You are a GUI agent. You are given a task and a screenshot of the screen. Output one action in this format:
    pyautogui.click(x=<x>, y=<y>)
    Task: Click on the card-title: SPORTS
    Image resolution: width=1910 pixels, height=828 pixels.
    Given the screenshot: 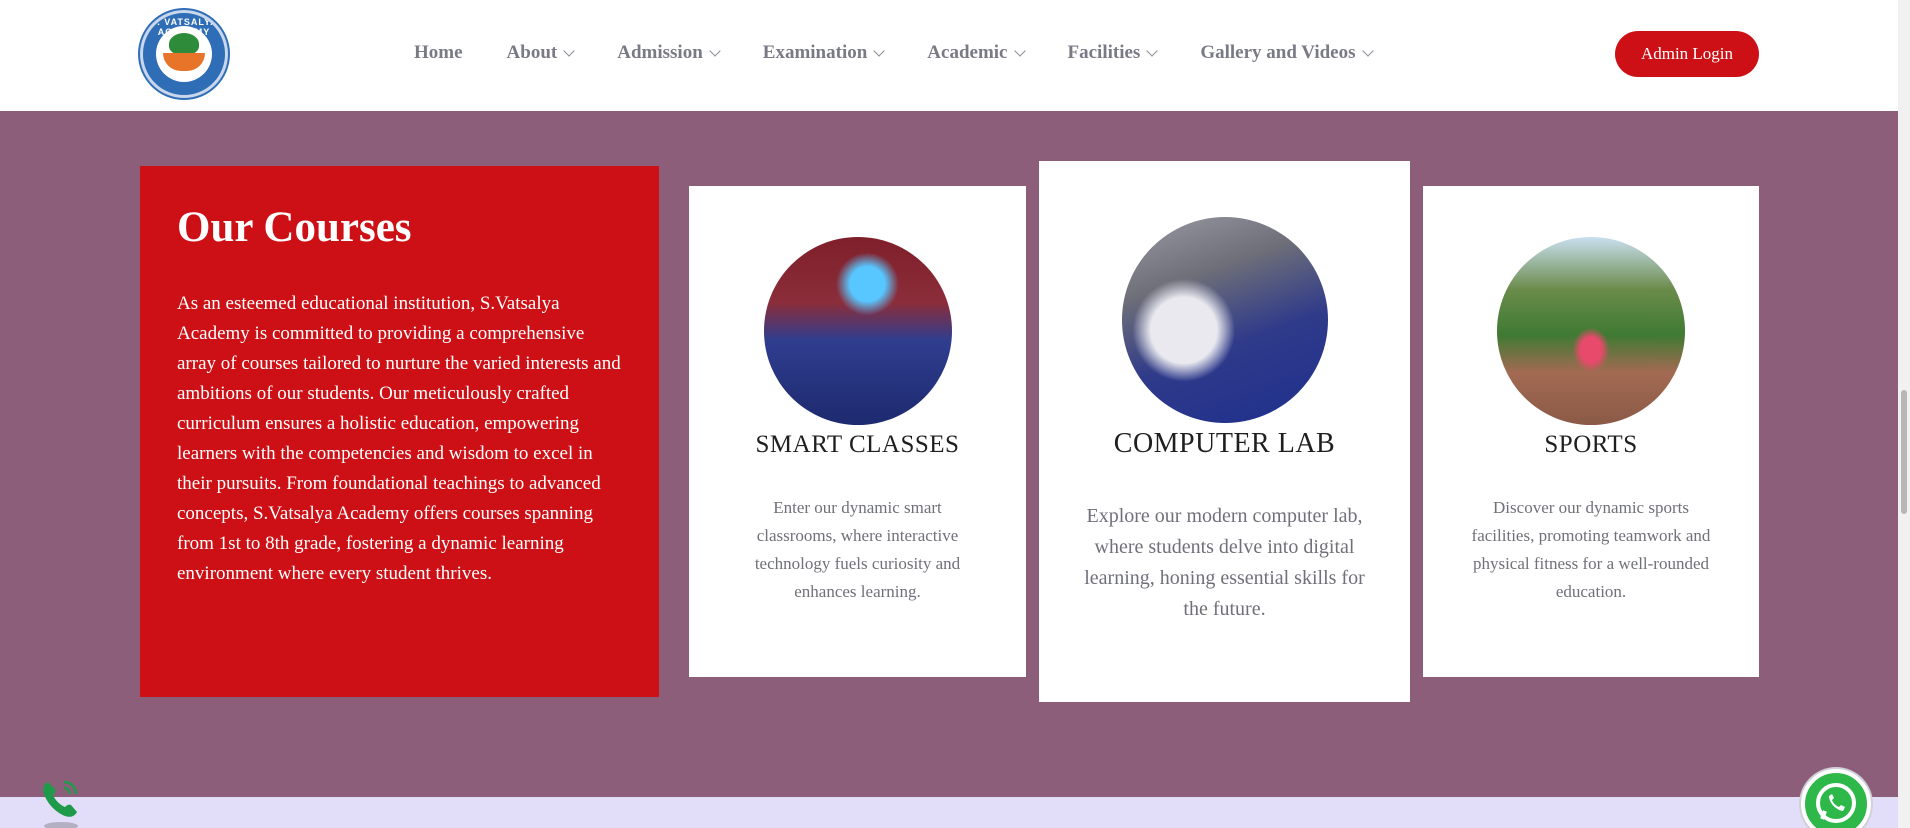 What is the action you would take?
    pyautogui.click(x=1591, y=444)
    